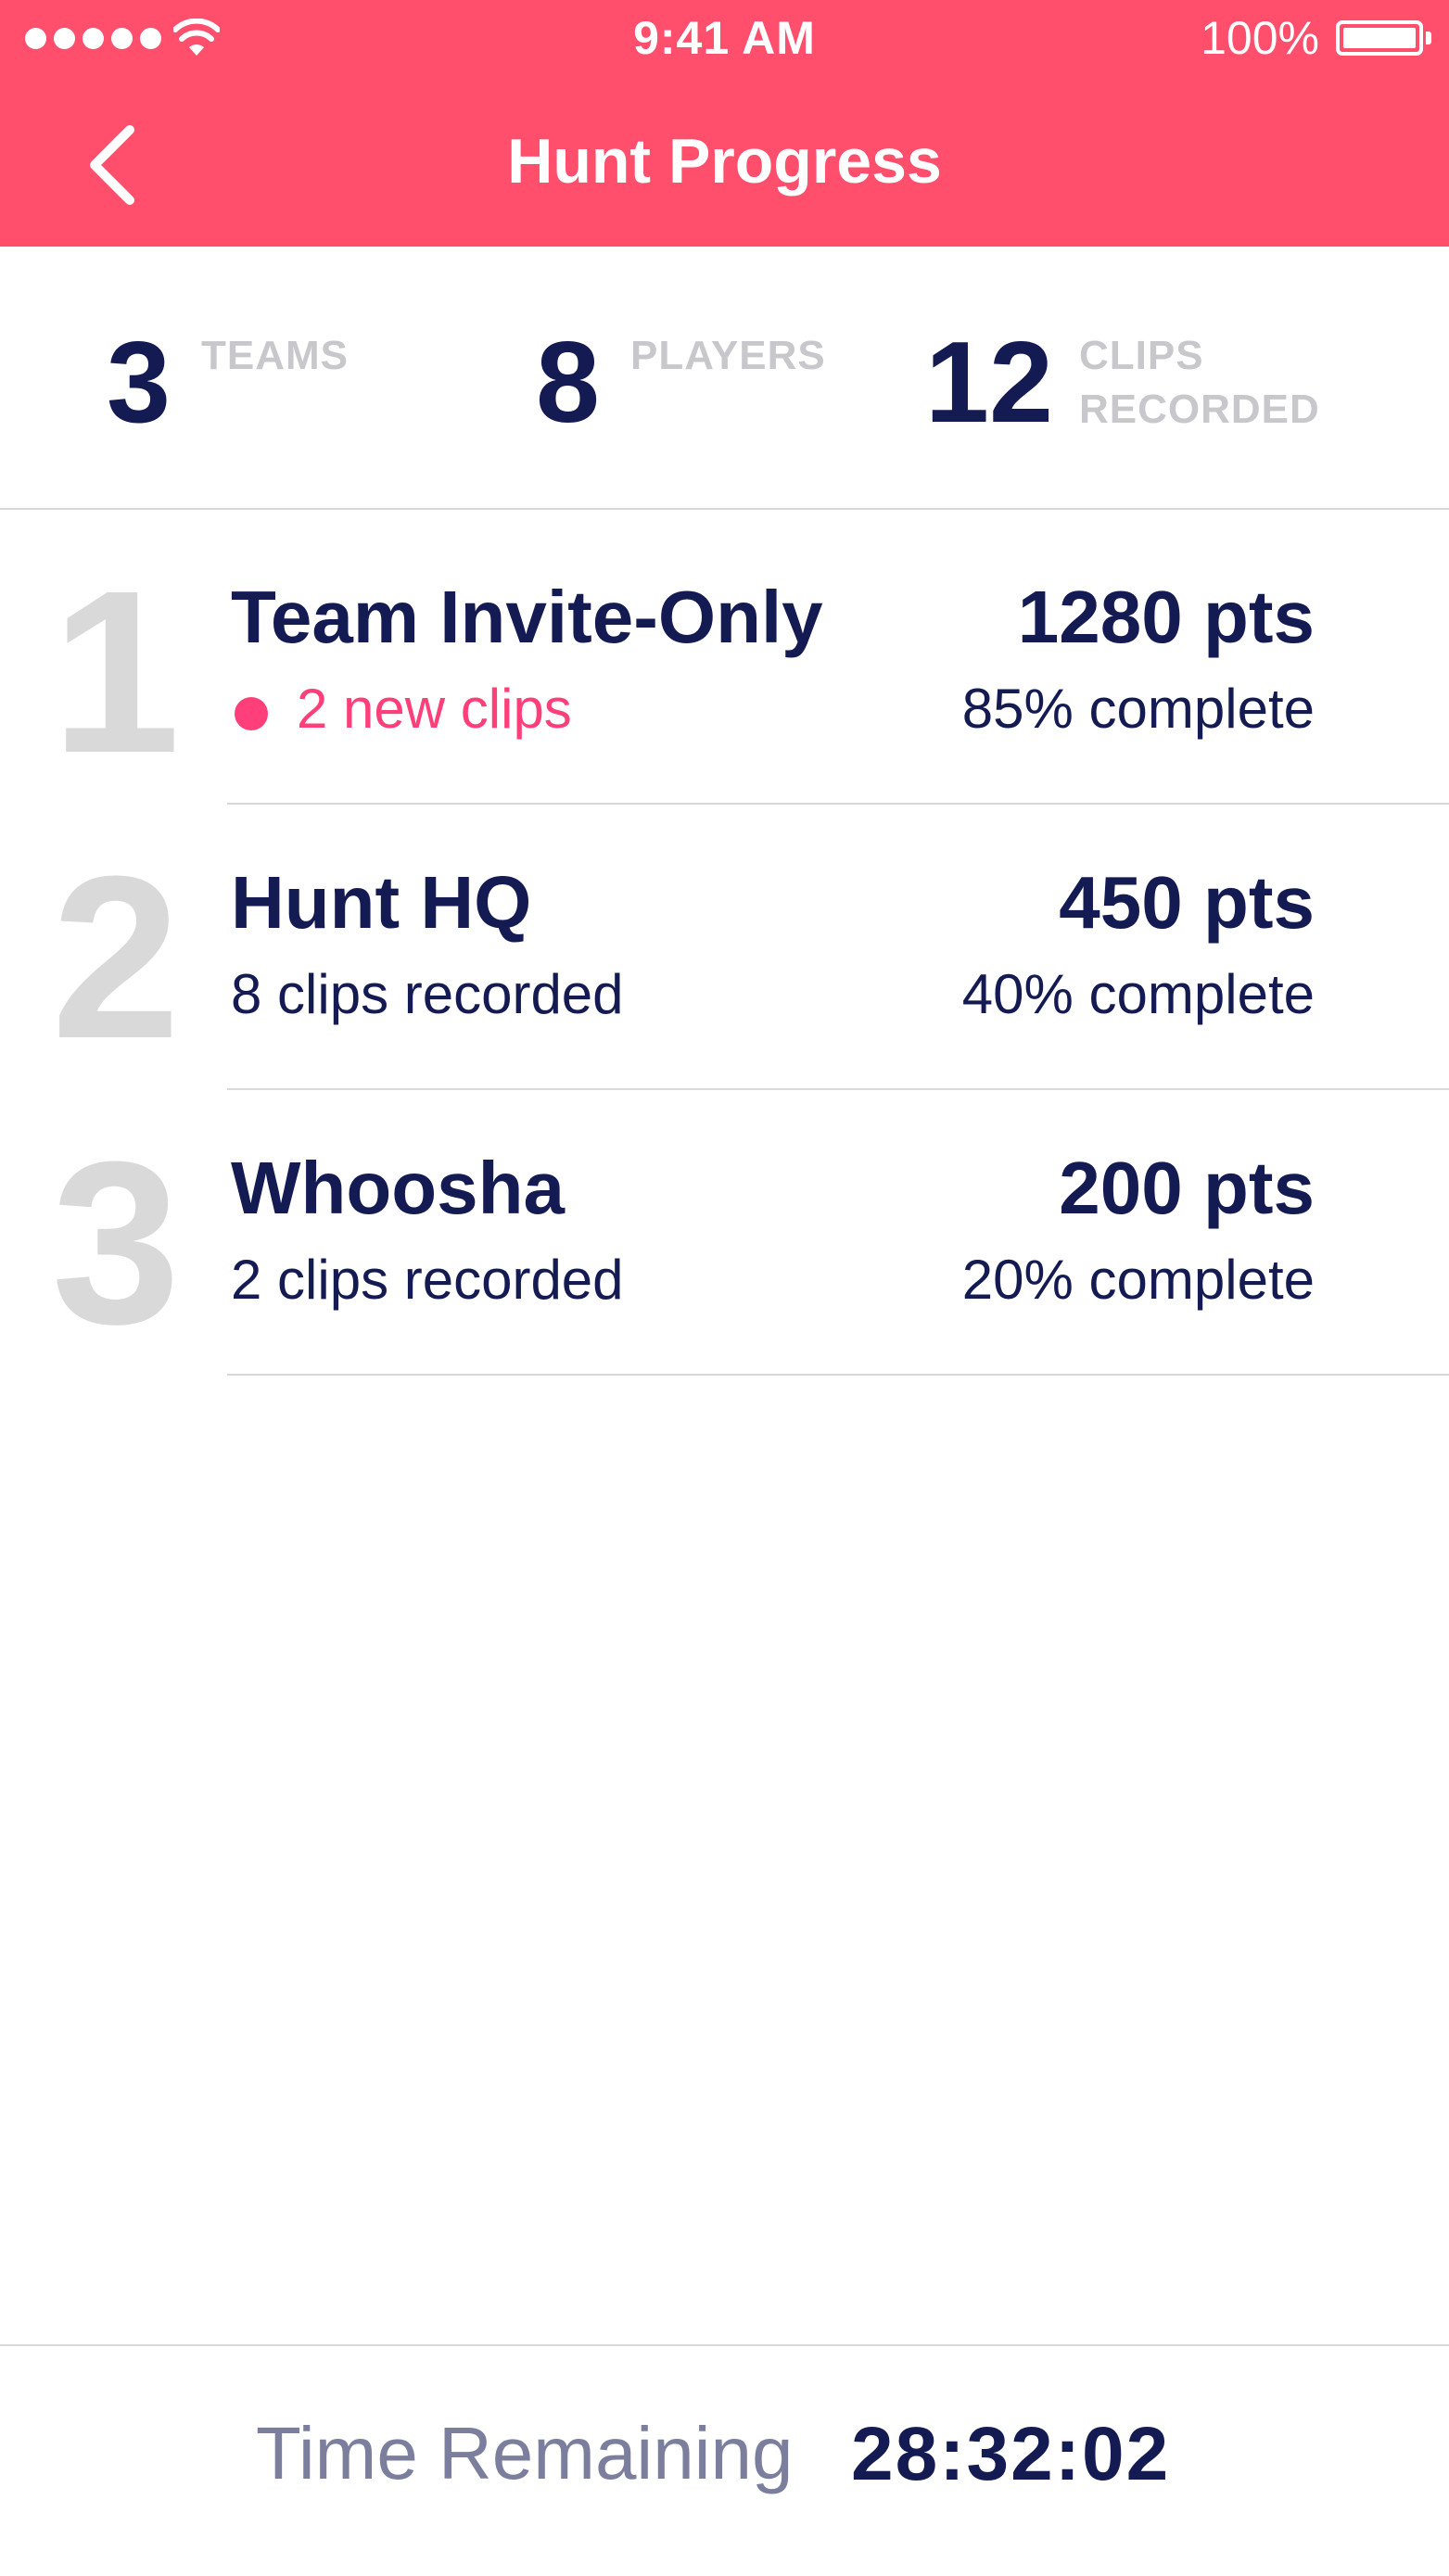  Describe the element at coordinates (724, 123) in the screenshot. I see `header: 9:41 AM 100% Hunt Progress` at that location.